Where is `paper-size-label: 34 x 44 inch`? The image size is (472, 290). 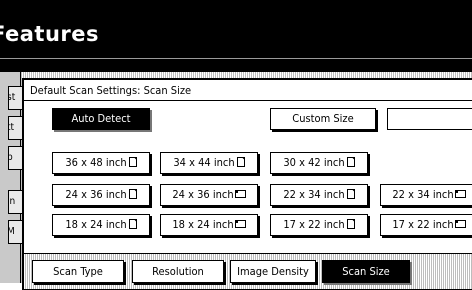 paper-size-label: 34 x 44 inch is located at coordinates (204, 162).